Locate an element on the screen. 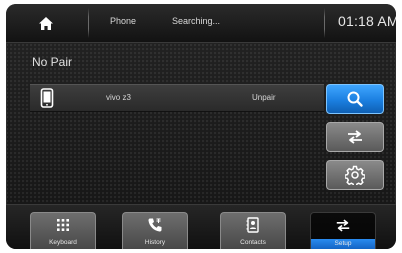 The width and height of the screenshot is (402, 253). gear-icon is located at coordinates (355, 175).